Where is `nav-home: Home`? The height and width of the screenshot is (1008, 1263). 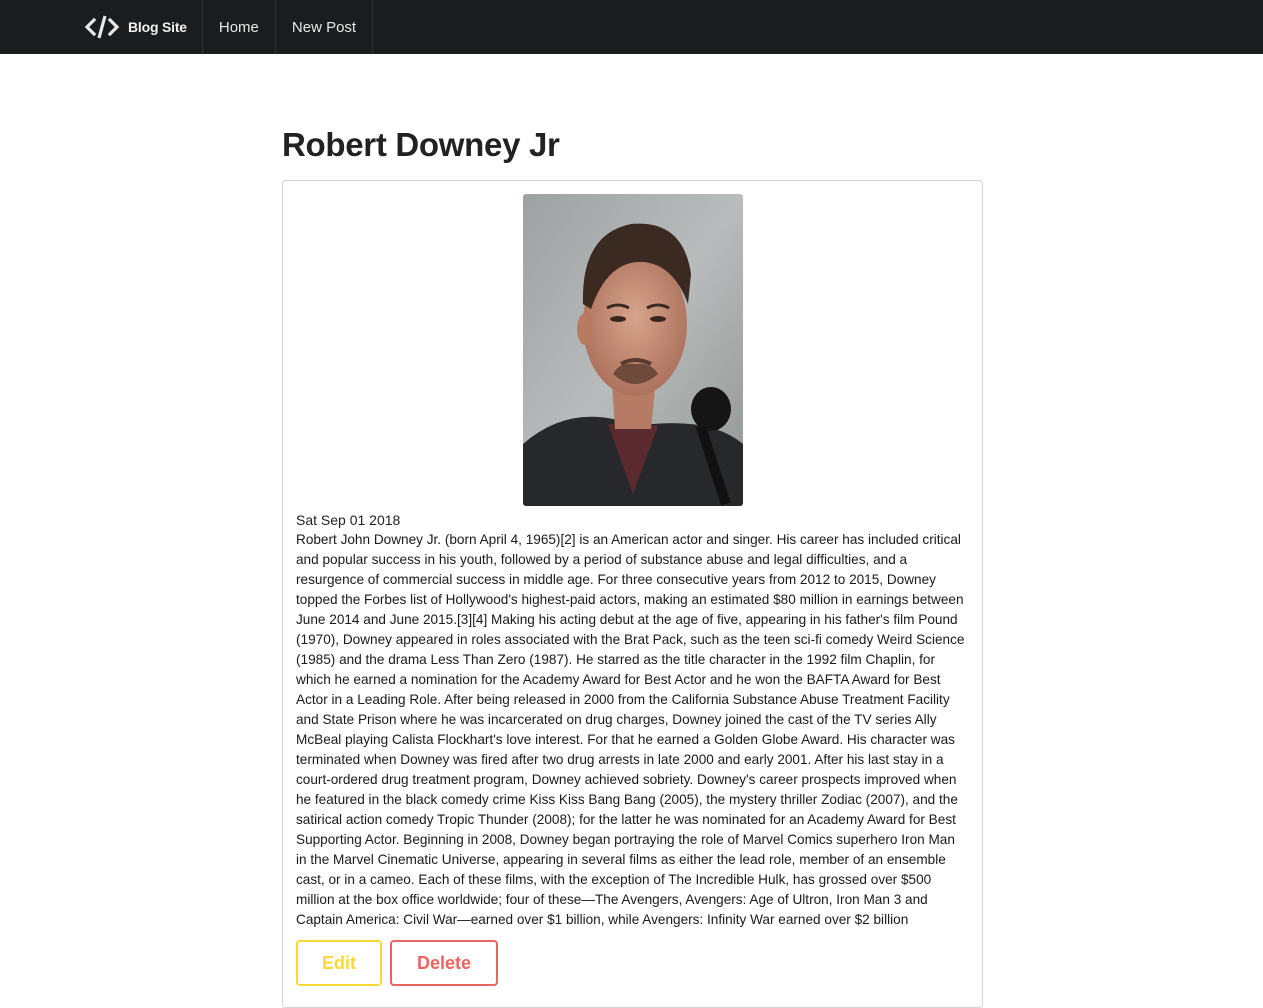
nav-home: Home is located at coordinates (239, 27).